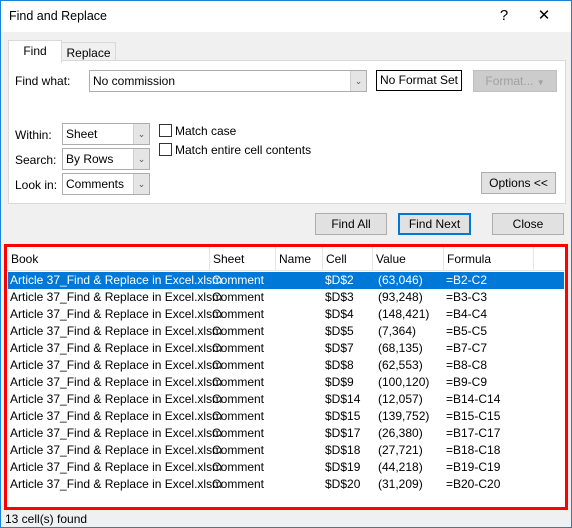 The width and height of the screenshot is (572, 528). I want to click on match-case-checkbox, so click(165, 130).